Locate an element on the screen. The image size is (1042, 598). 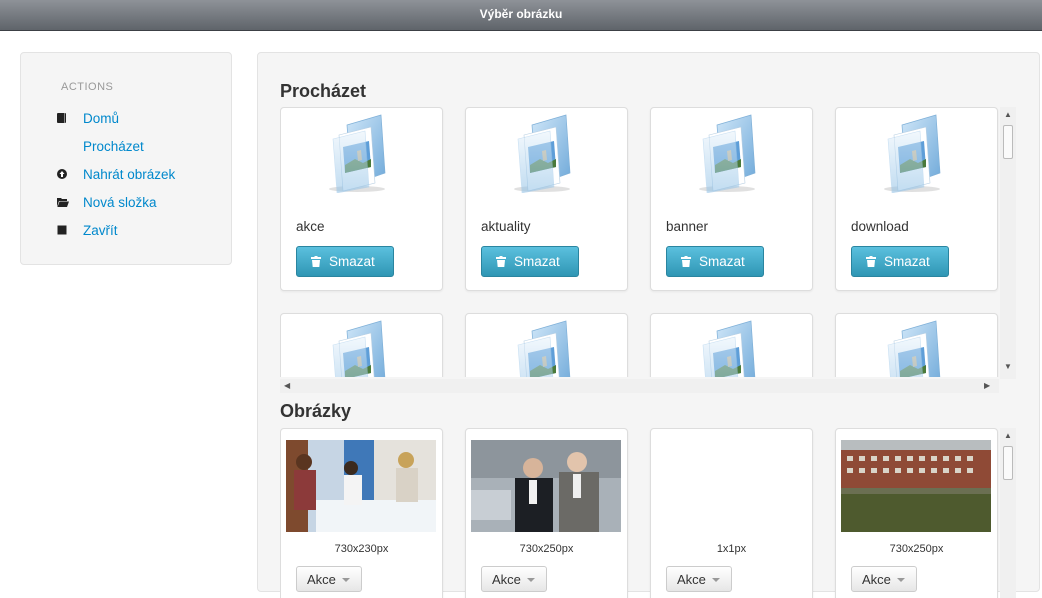
folder-card-aktuality: aktuality Smazat is located at coordinates (546, 199).